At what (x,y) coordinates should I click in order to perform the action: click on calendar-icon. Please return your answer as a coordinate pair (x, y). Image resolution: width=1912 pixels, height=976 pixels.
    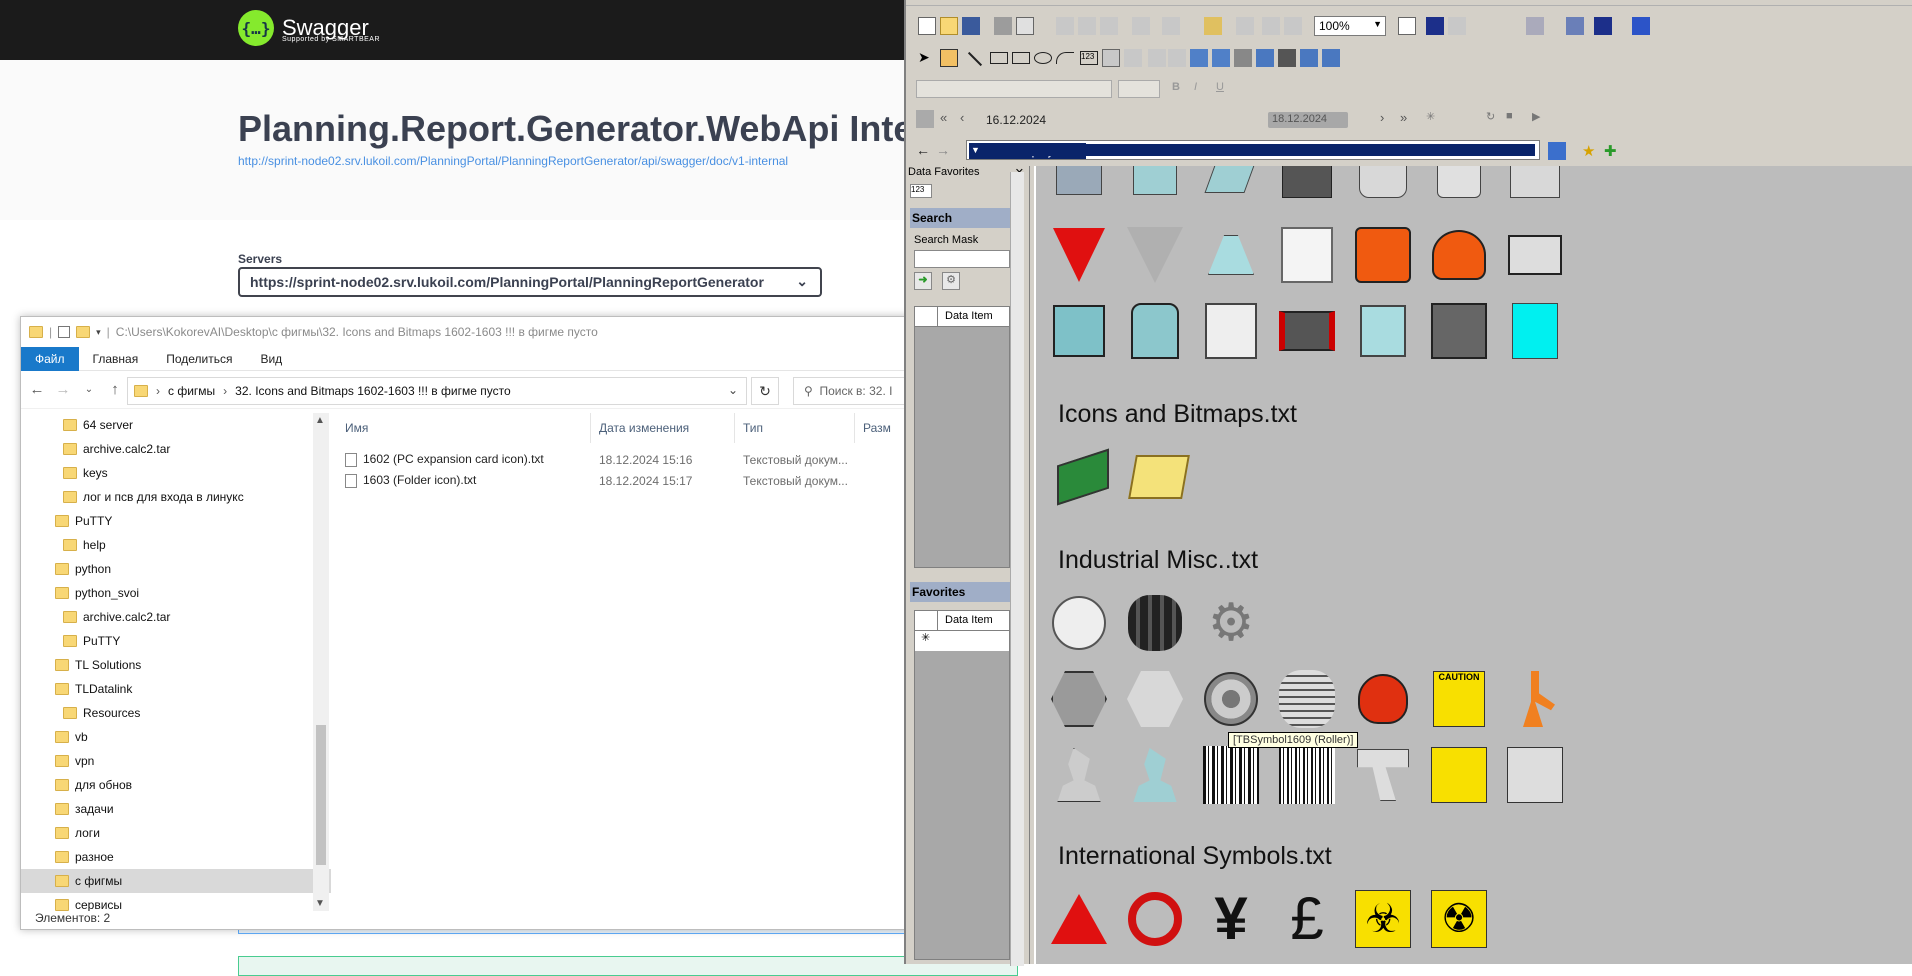
    Looking at the image, I should click on (1331, 58).